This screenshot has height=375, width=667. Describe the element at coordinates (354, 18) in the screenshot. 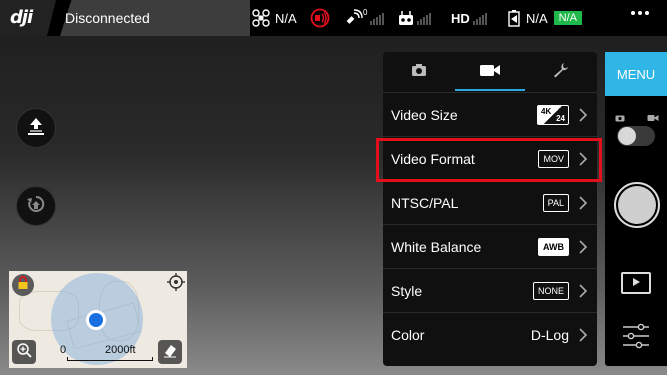

I see `satellite-icon` at that location.